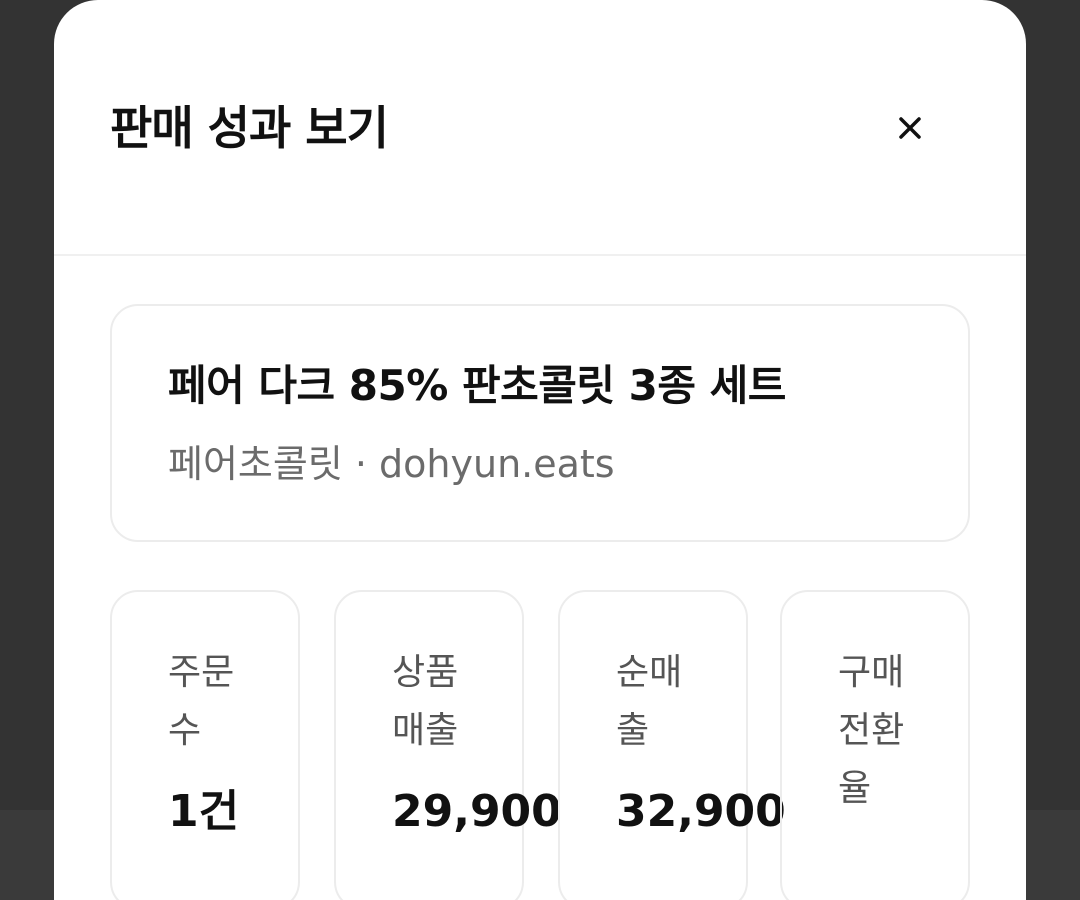  I want to click on stat-value: 1건, so click(204, 811).